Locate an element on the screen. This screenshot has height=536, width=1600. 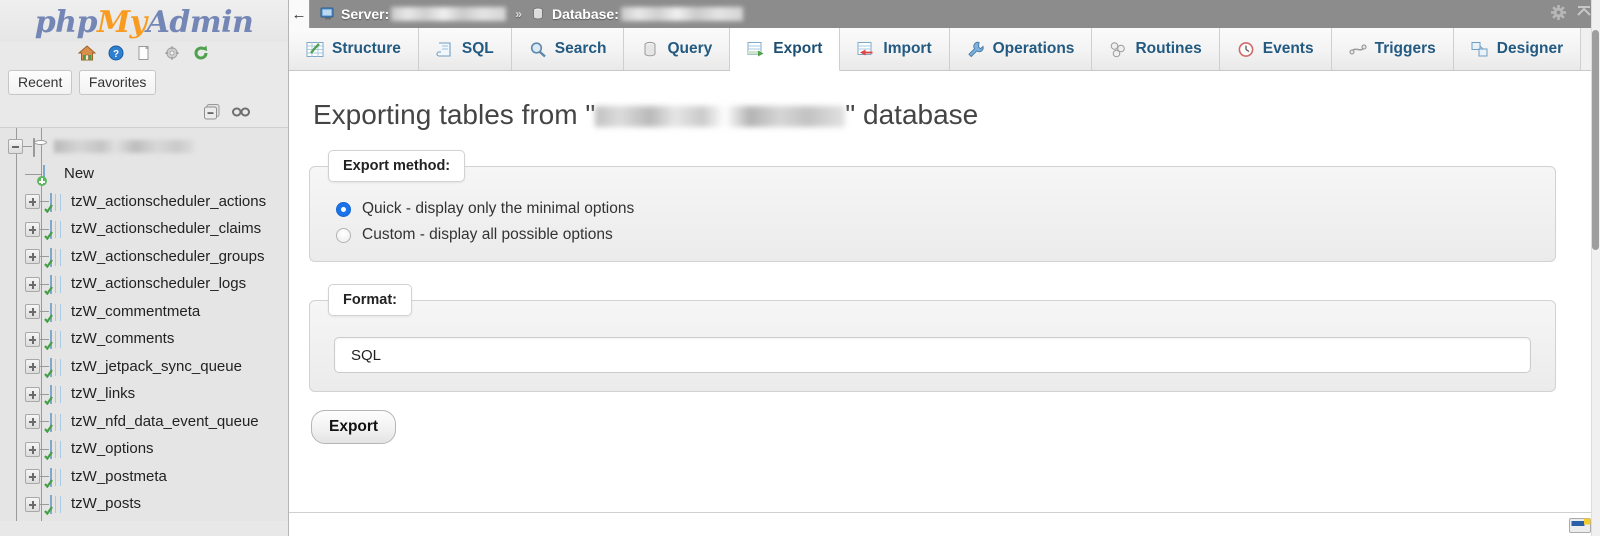
tab-label: Structure is located at coordinates (366, 48).